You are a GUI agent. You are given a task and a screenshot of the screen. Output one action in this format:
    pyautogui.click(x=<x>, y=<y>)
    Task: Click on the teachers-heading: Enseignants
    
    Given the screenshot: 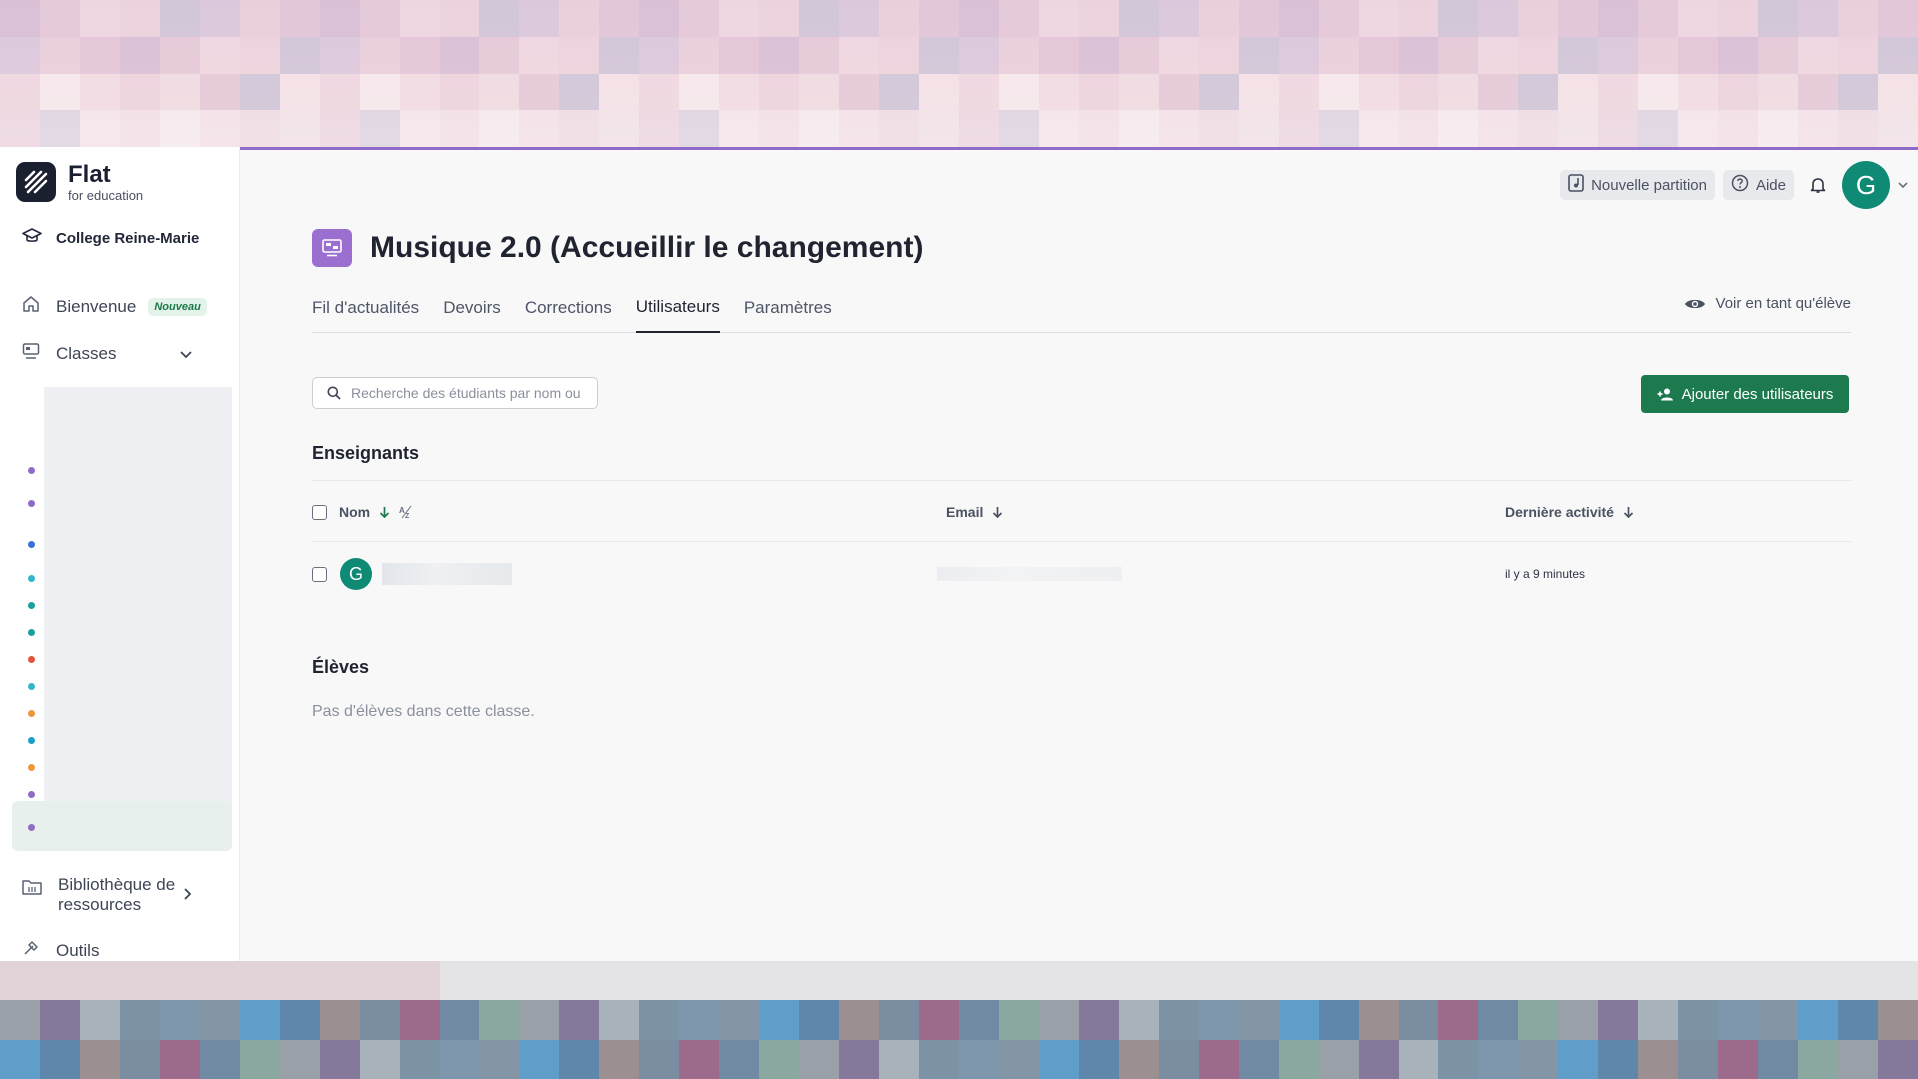 What is the action you would take?
    pyautogui.click(x=366, y=453)
    